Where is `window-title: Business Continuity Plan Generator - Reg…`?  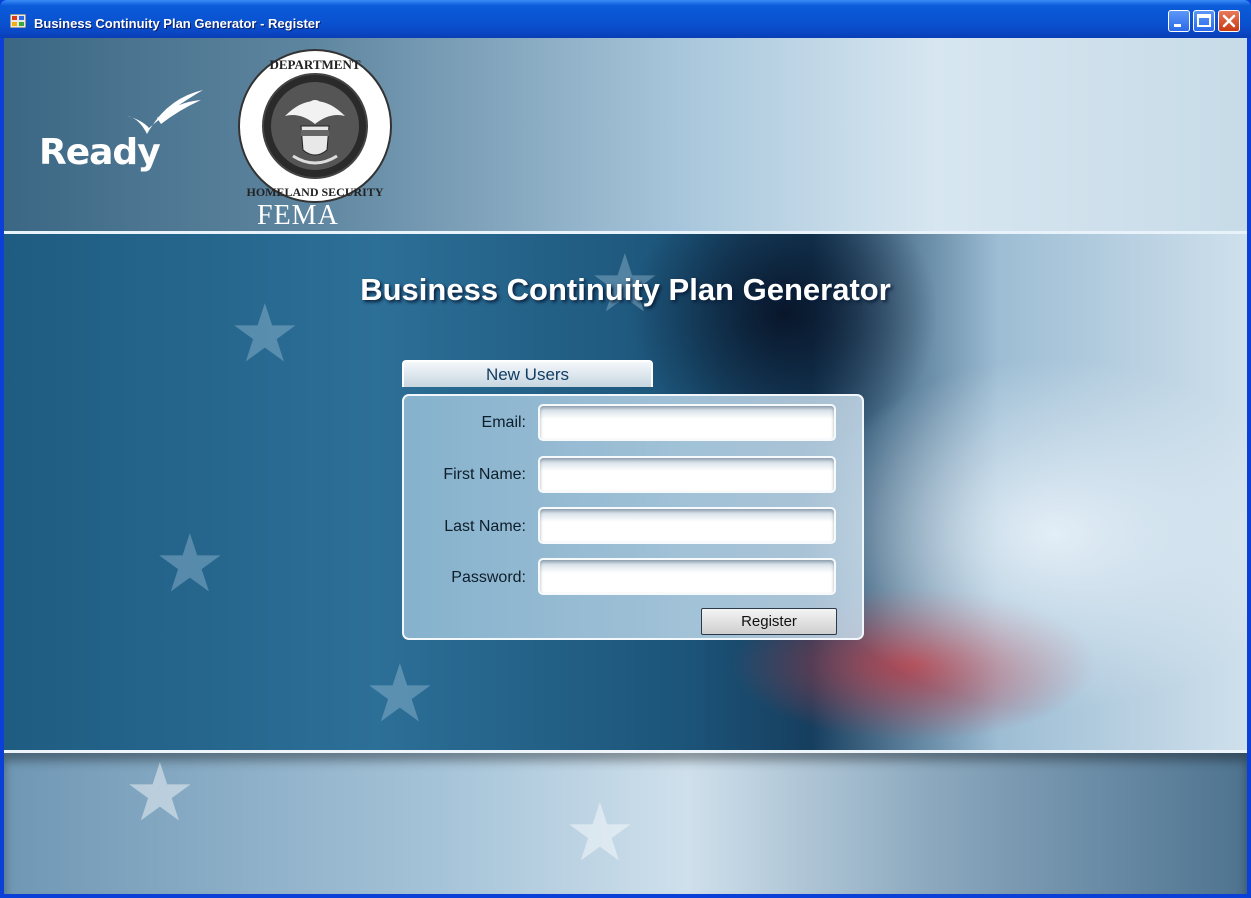
window-title: Business Continuity Plan Generator - Reg… is located at coordinates (177, 23).